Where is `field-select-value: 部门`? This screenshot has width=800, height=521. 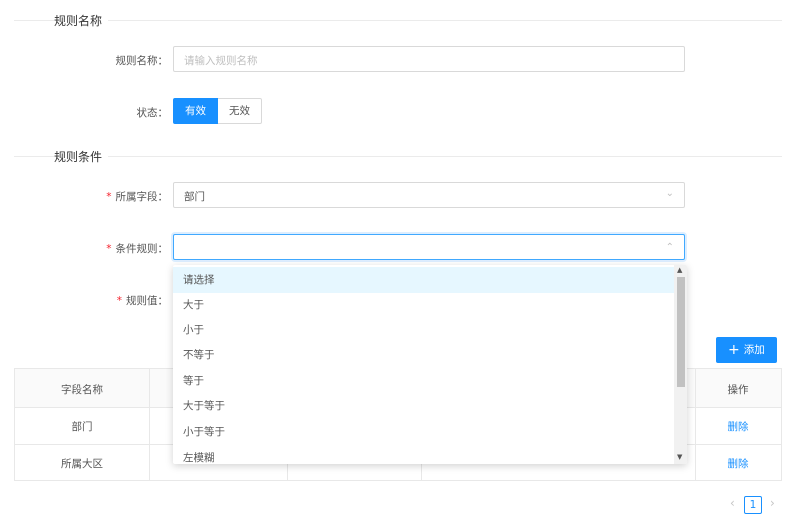 field-select-value: 部门 is located at coordinates (194, 197).